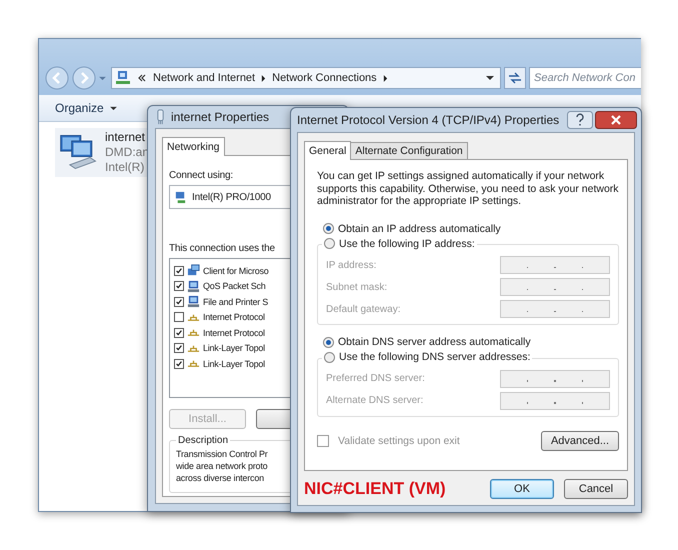 Image resolution: width=678 pixels, height=550 pixels. Describe the element at coordinates (585, 78) in the screenshot. I see `search-field: Search Network Con` at that location.